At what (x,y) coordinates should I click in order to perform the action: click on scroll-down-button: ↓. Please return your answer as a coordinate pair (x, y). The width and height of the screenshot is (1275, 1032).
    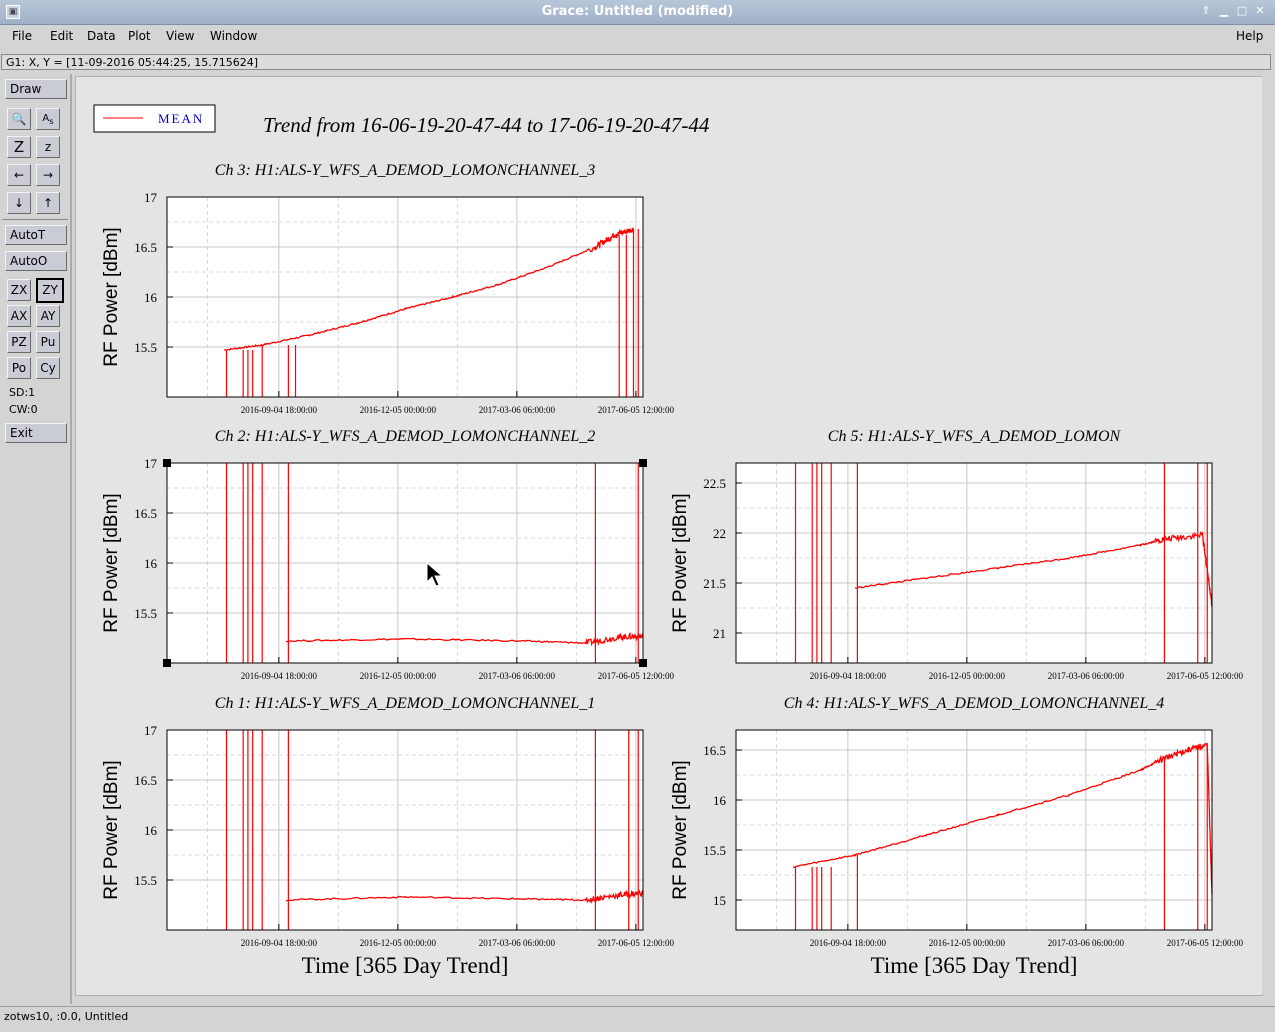
    Looking at the image, I should click on (19, 203).